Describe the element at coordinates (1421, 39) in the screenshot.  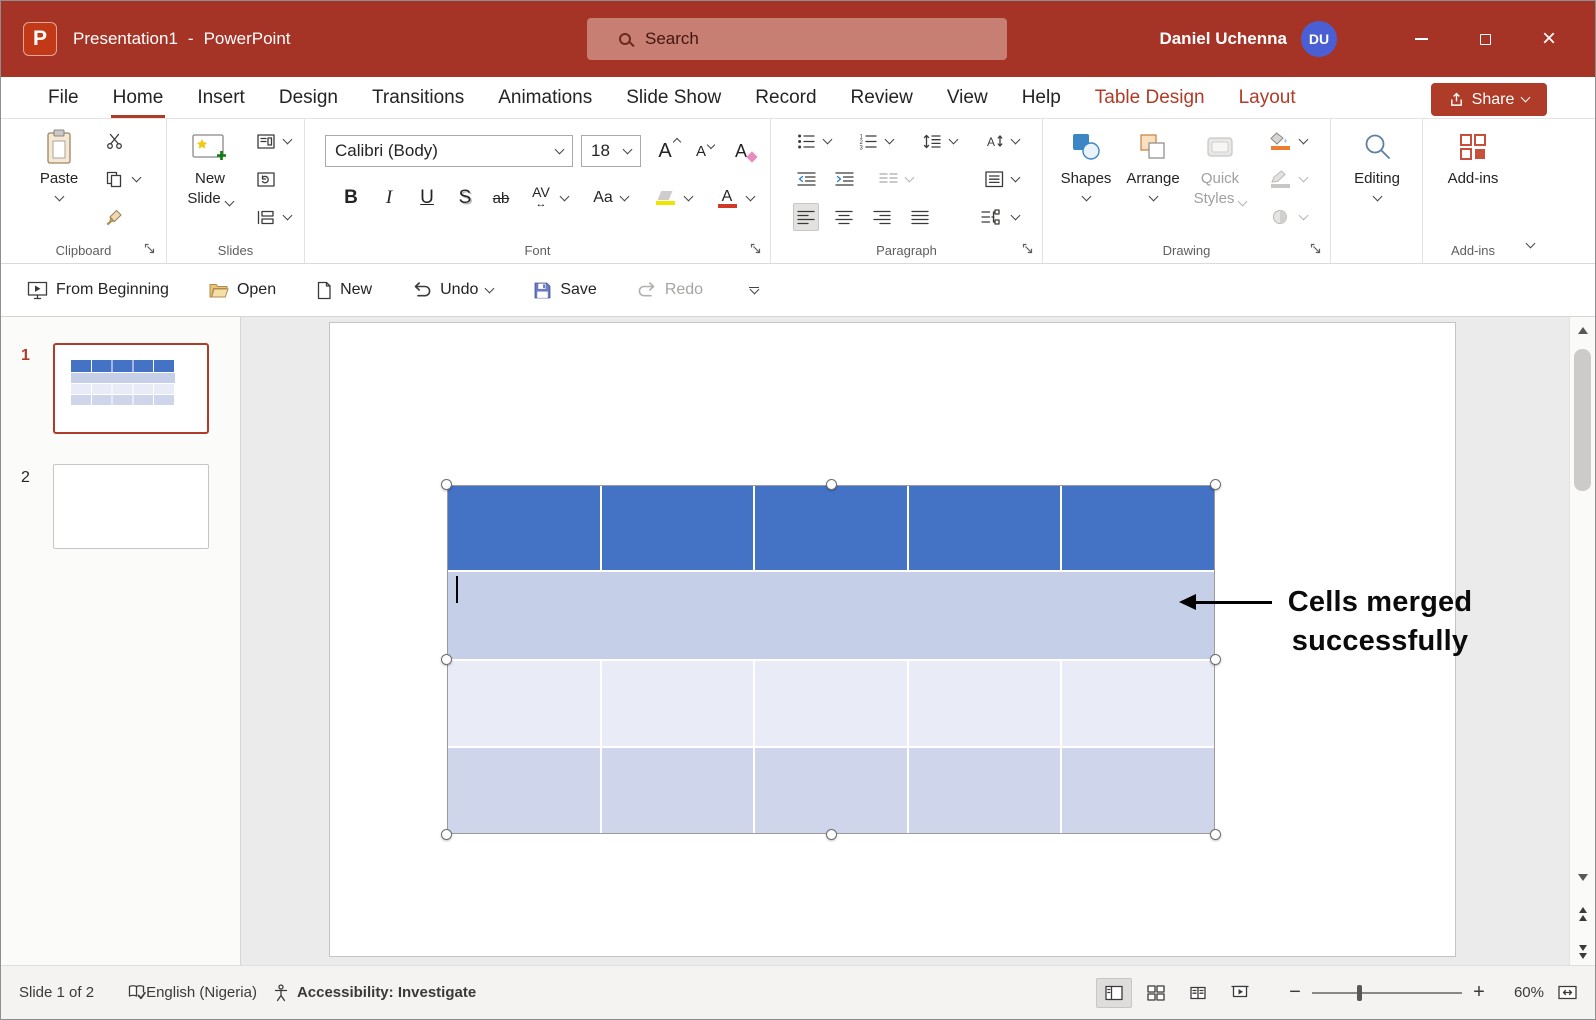
I see `minimize-button` at that location.